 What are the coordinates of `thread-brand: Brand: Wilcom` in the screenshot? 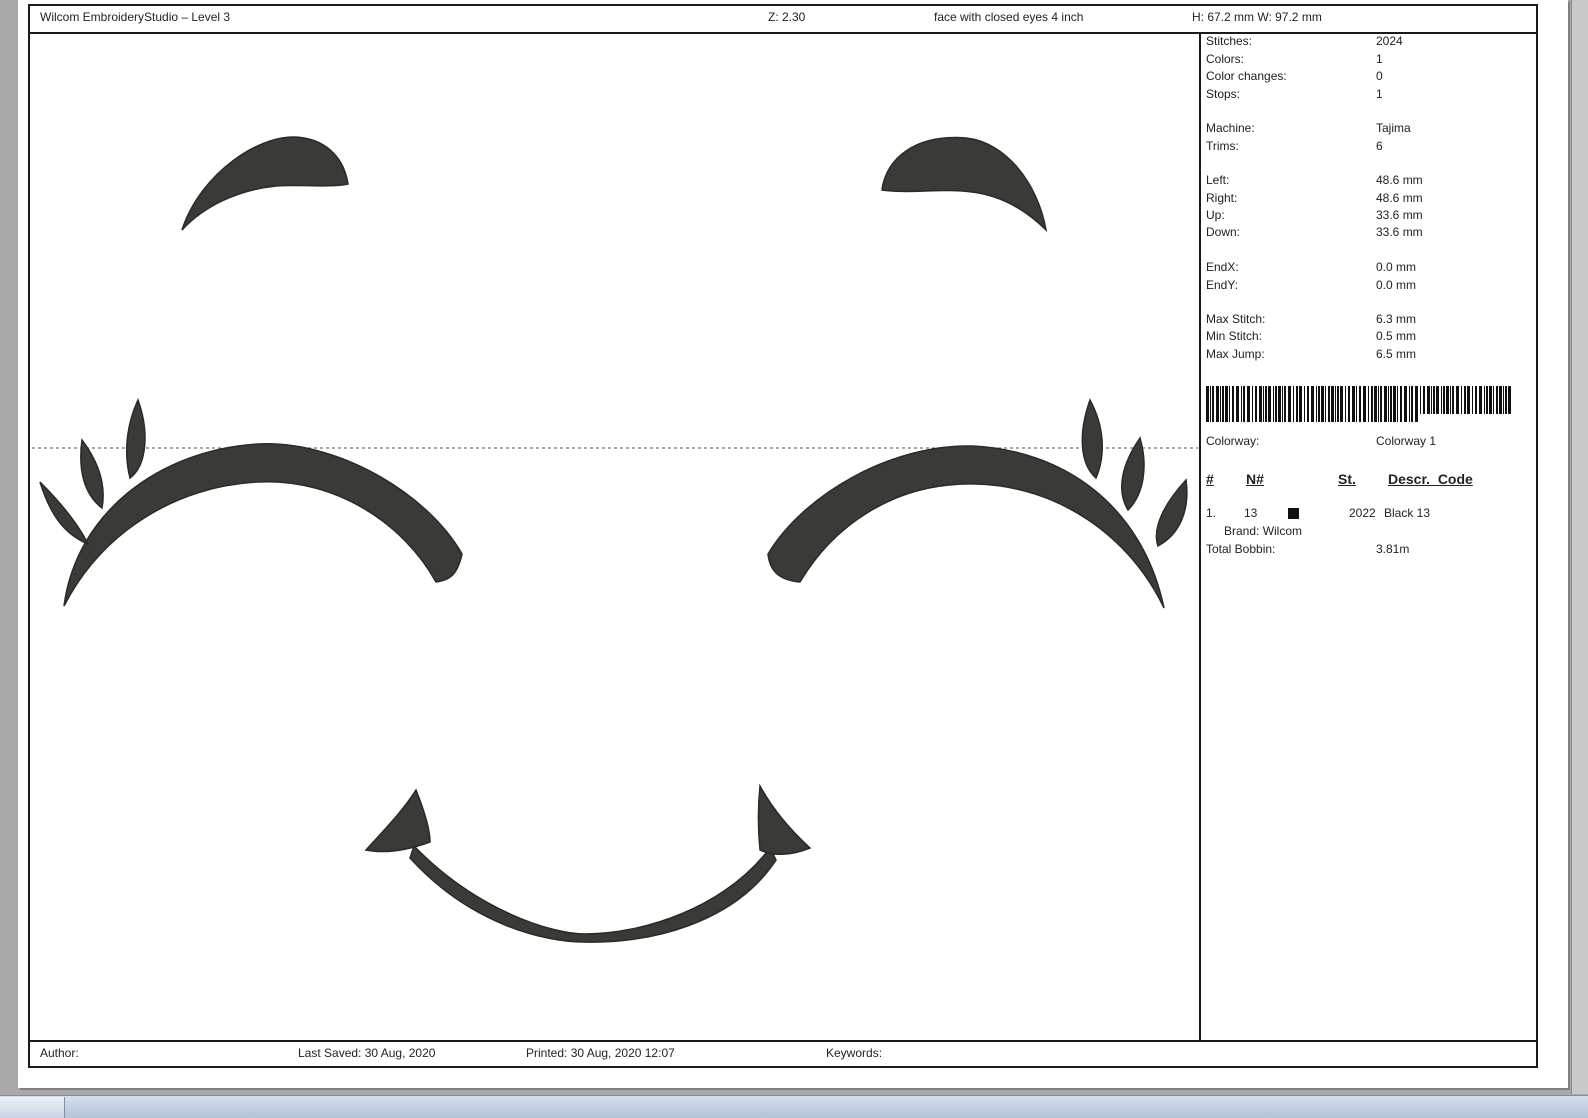 It's located at (1263, 531).